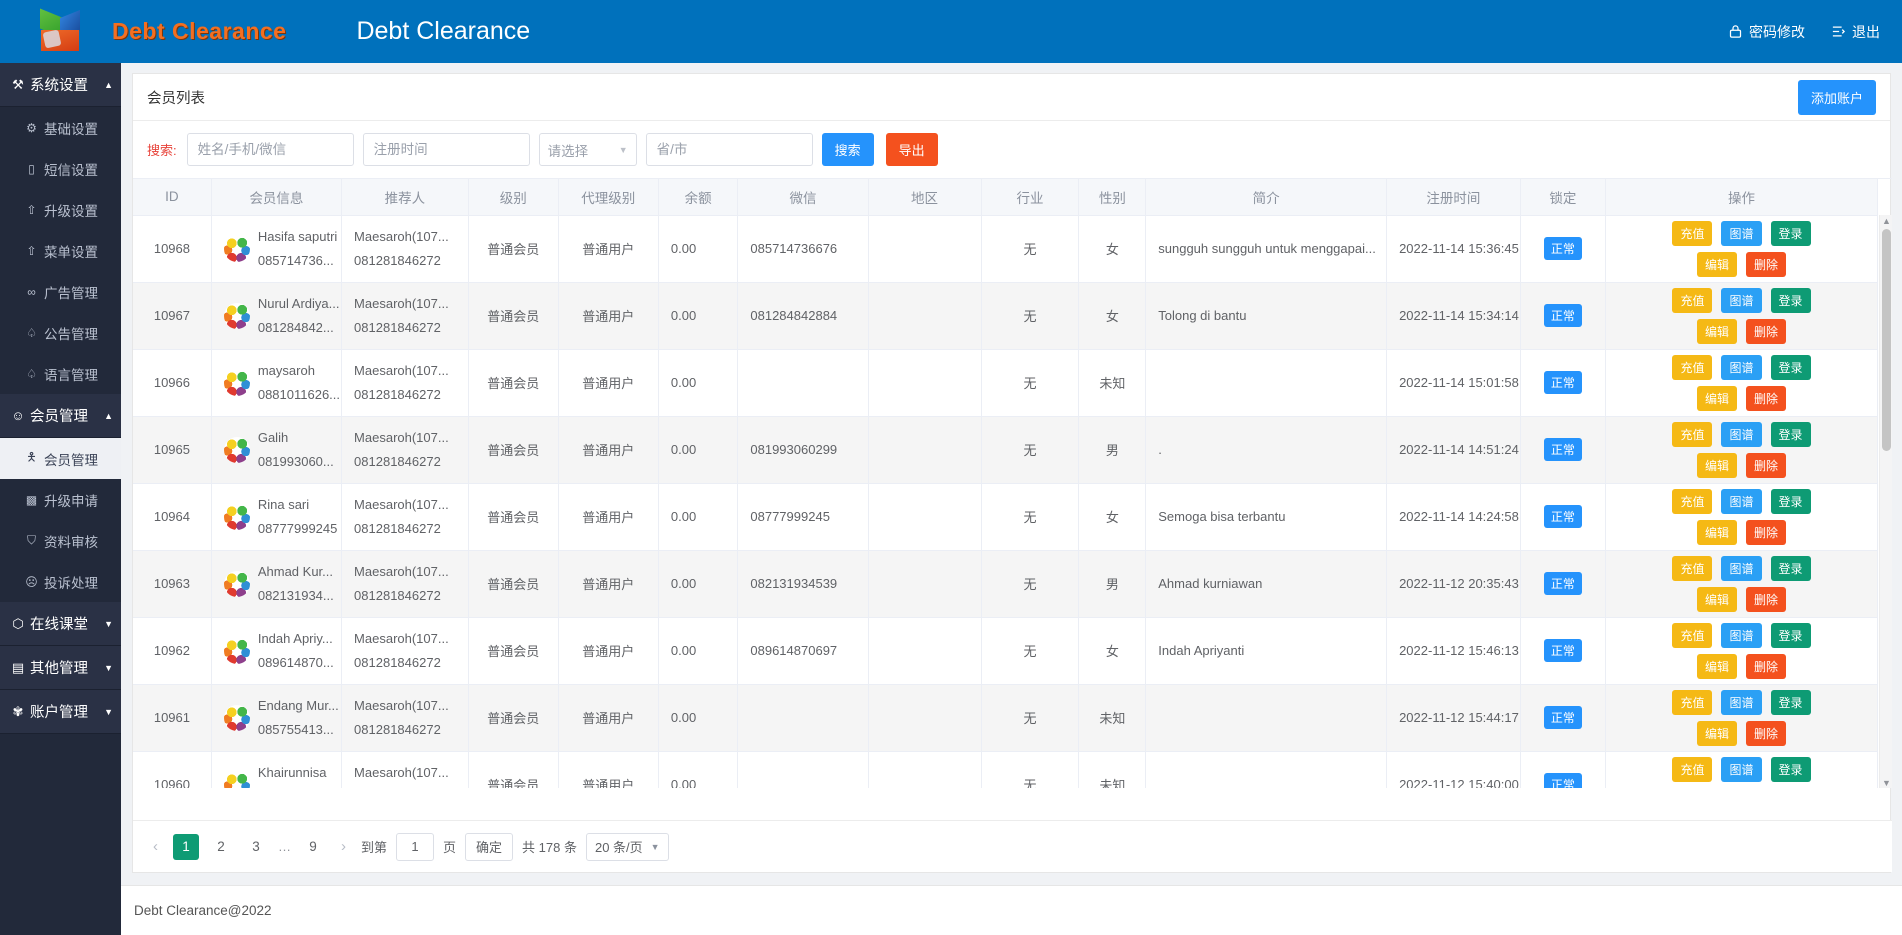  I want to click on page-button-1: 1, so click(186, 846).